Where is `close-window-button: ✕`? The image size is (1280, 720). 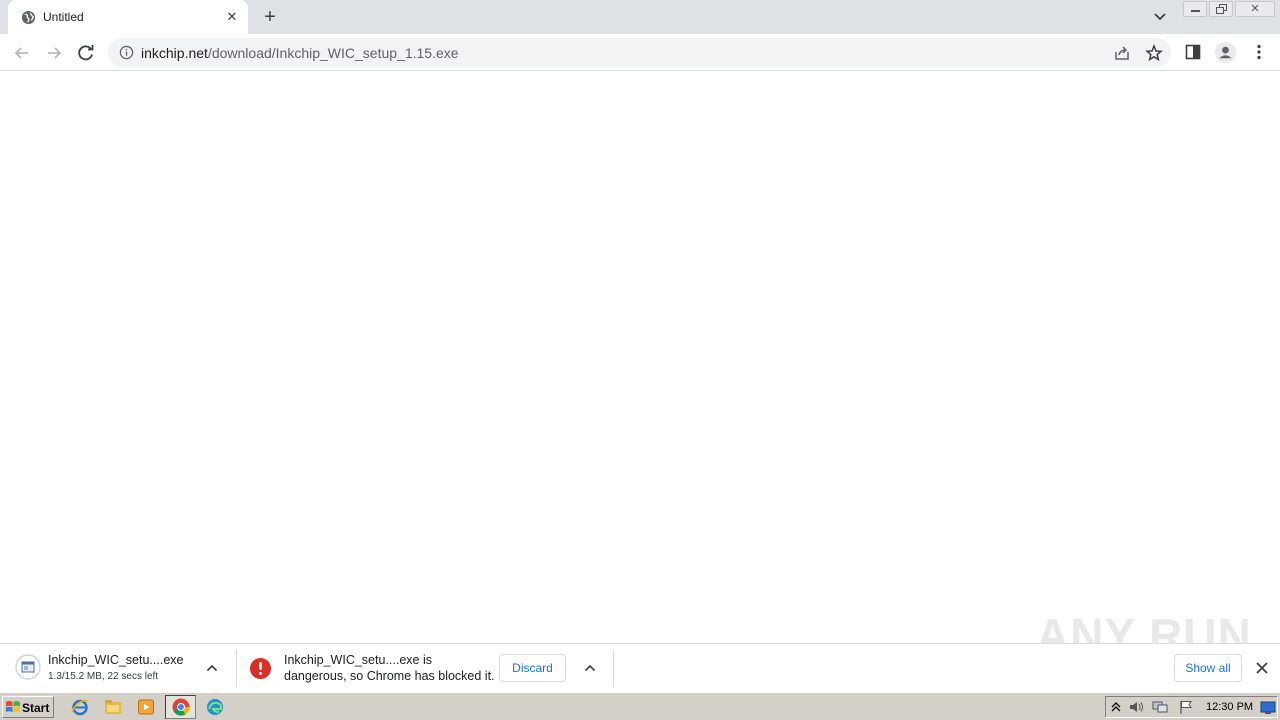
close-window-button: ✕ is located at coordinates (1255, 9).